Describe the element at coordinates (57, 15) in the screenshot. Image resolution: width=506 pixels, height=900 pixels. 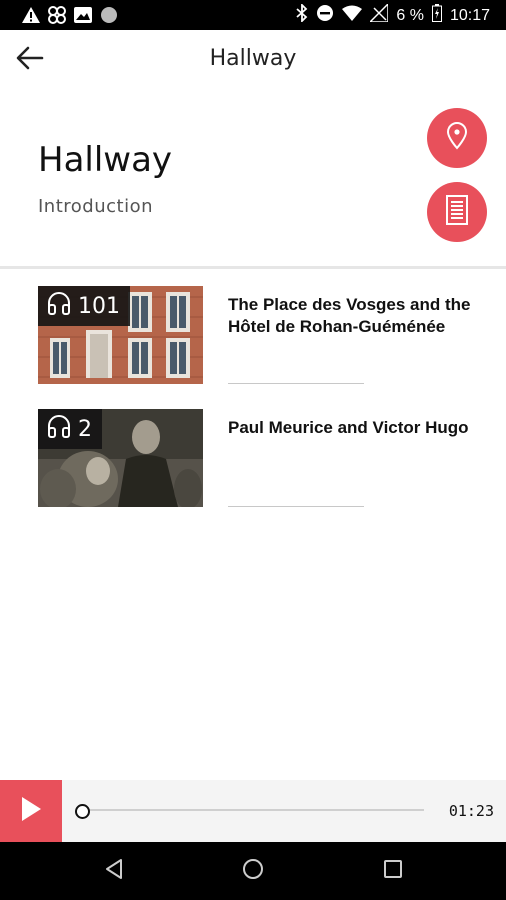
I see `fan-icon` at that location.